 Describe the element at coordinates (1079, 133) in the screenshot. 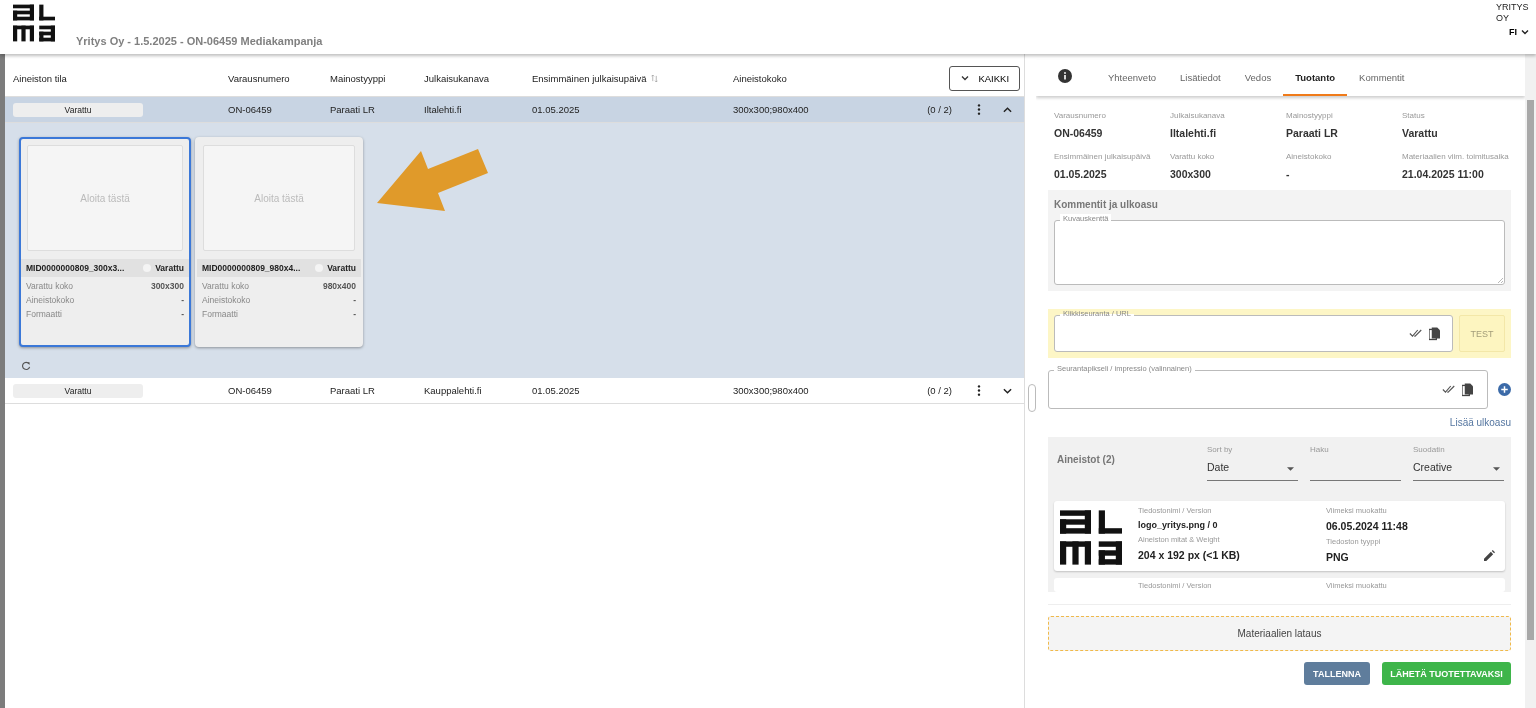

I see `detail-value: ON-06459` at that location.